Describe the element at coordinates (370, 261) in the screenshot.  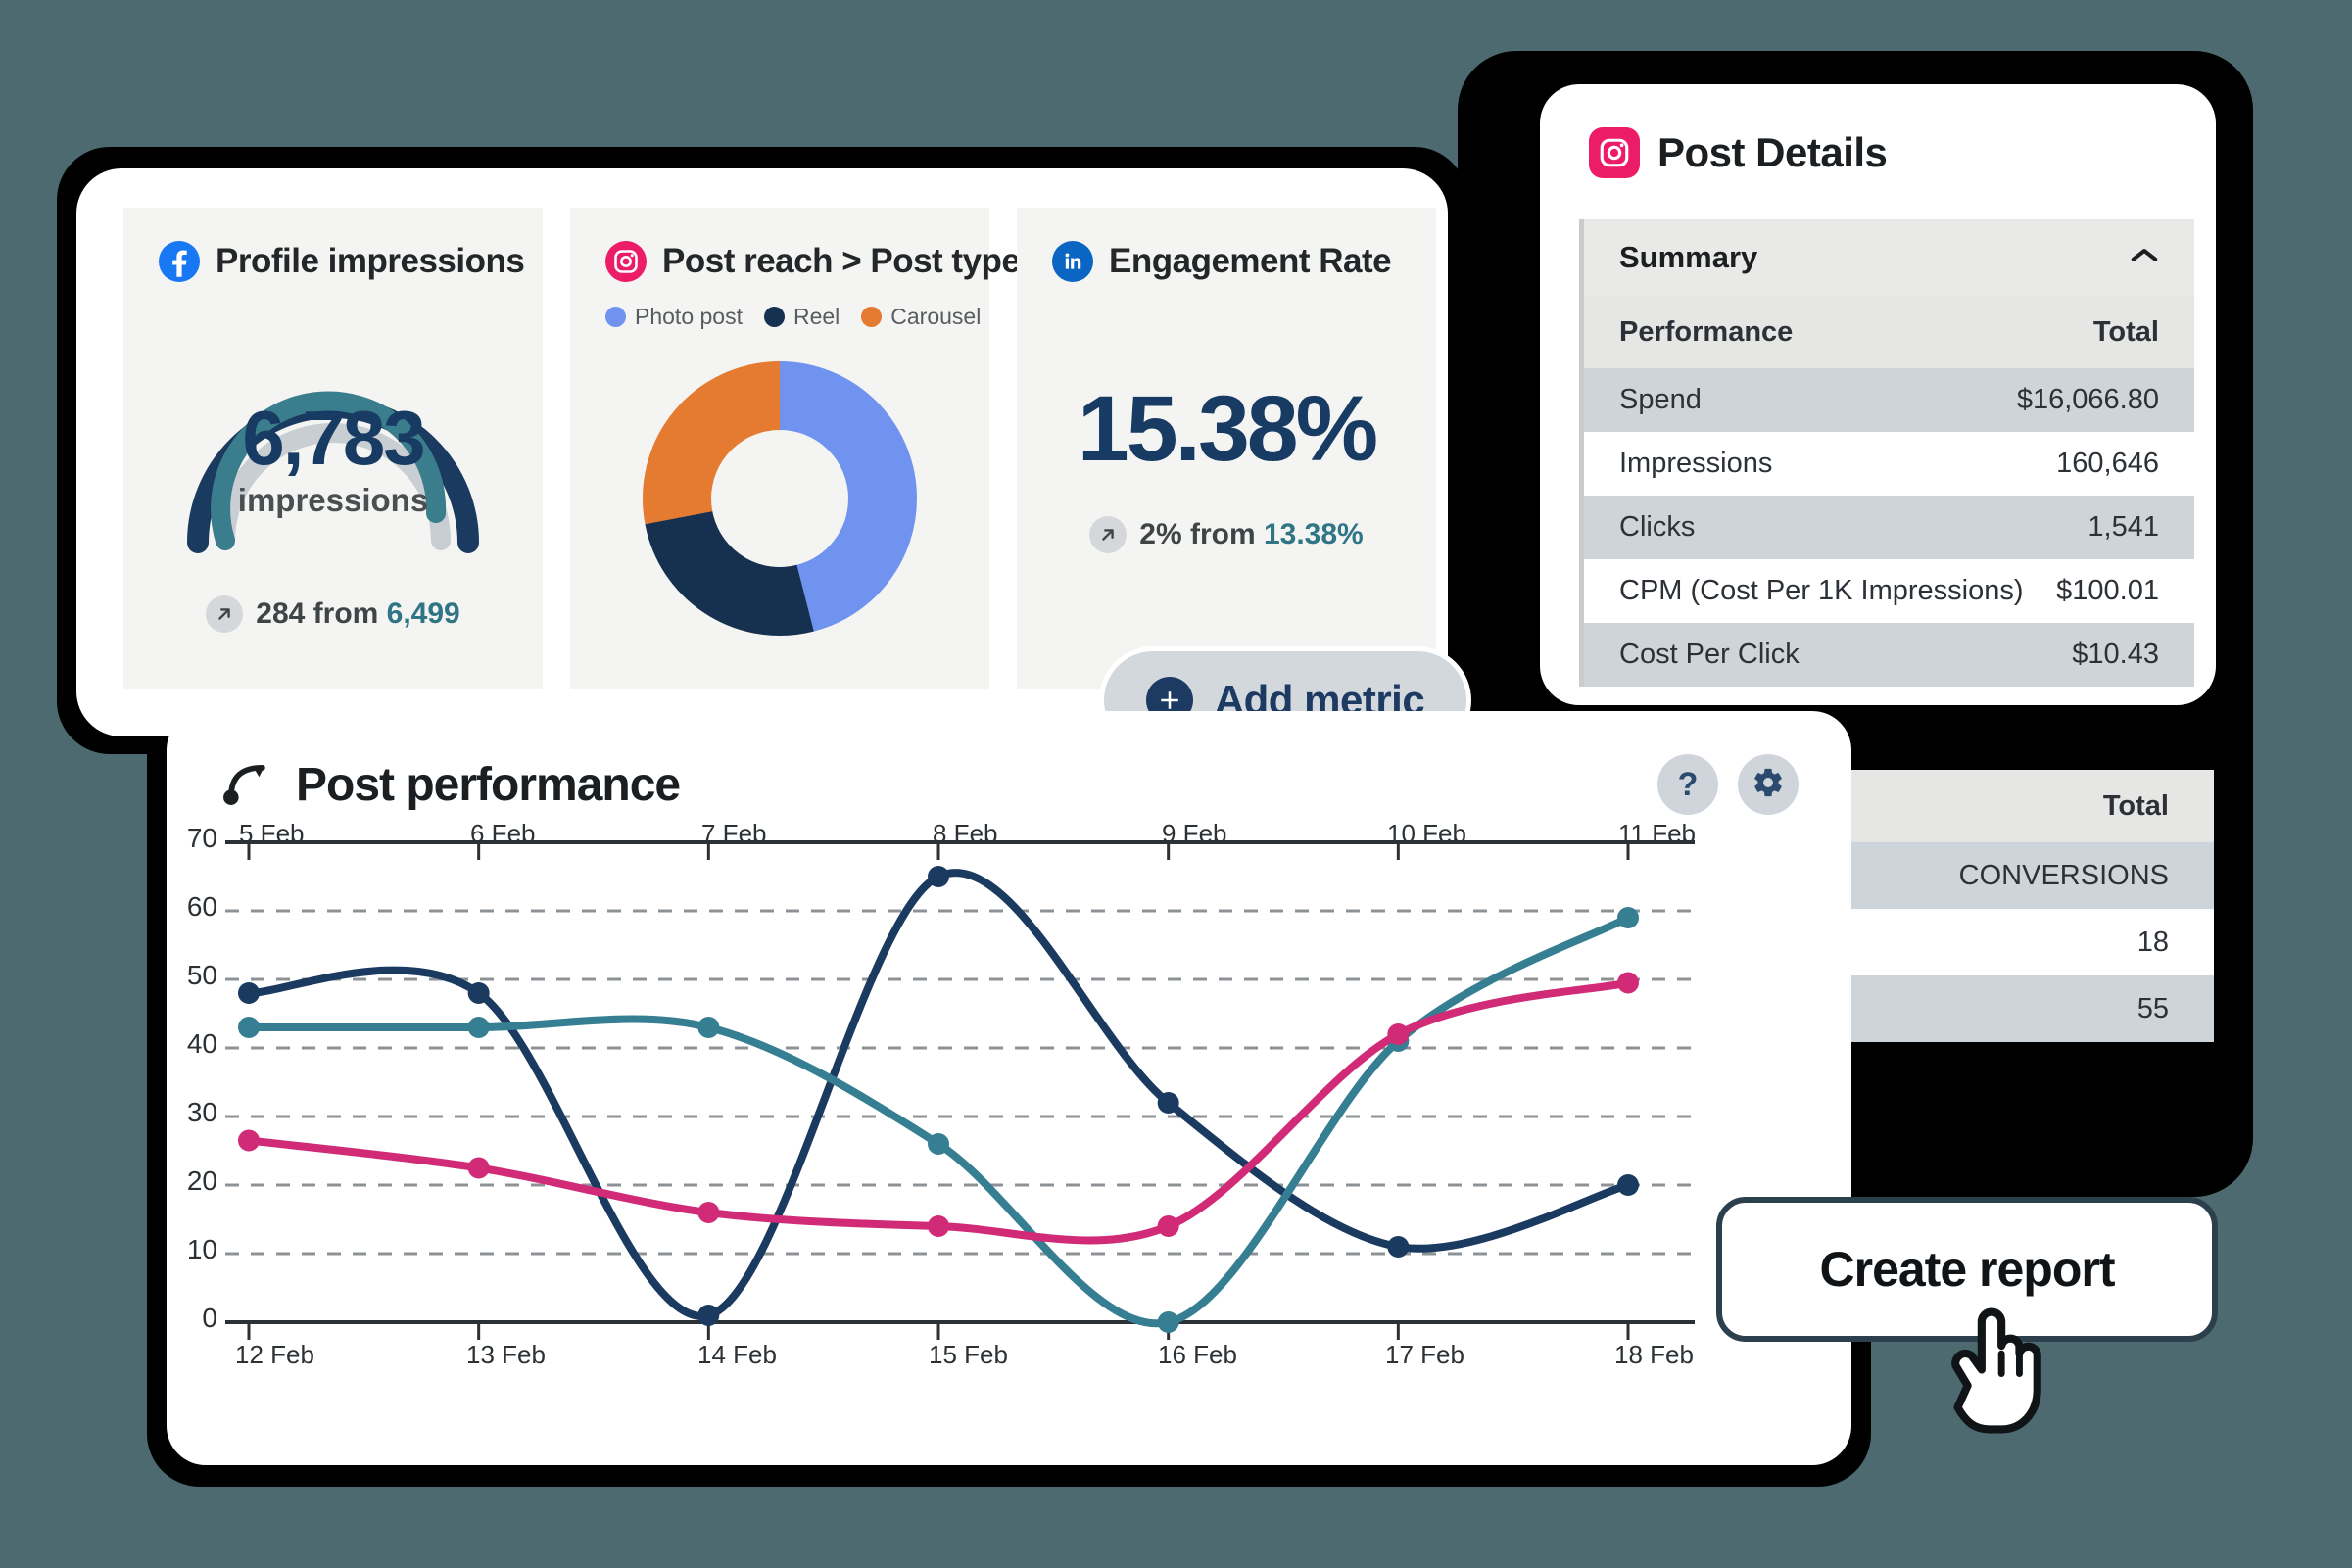
I see `tile-title: Profile impressions` at that location.